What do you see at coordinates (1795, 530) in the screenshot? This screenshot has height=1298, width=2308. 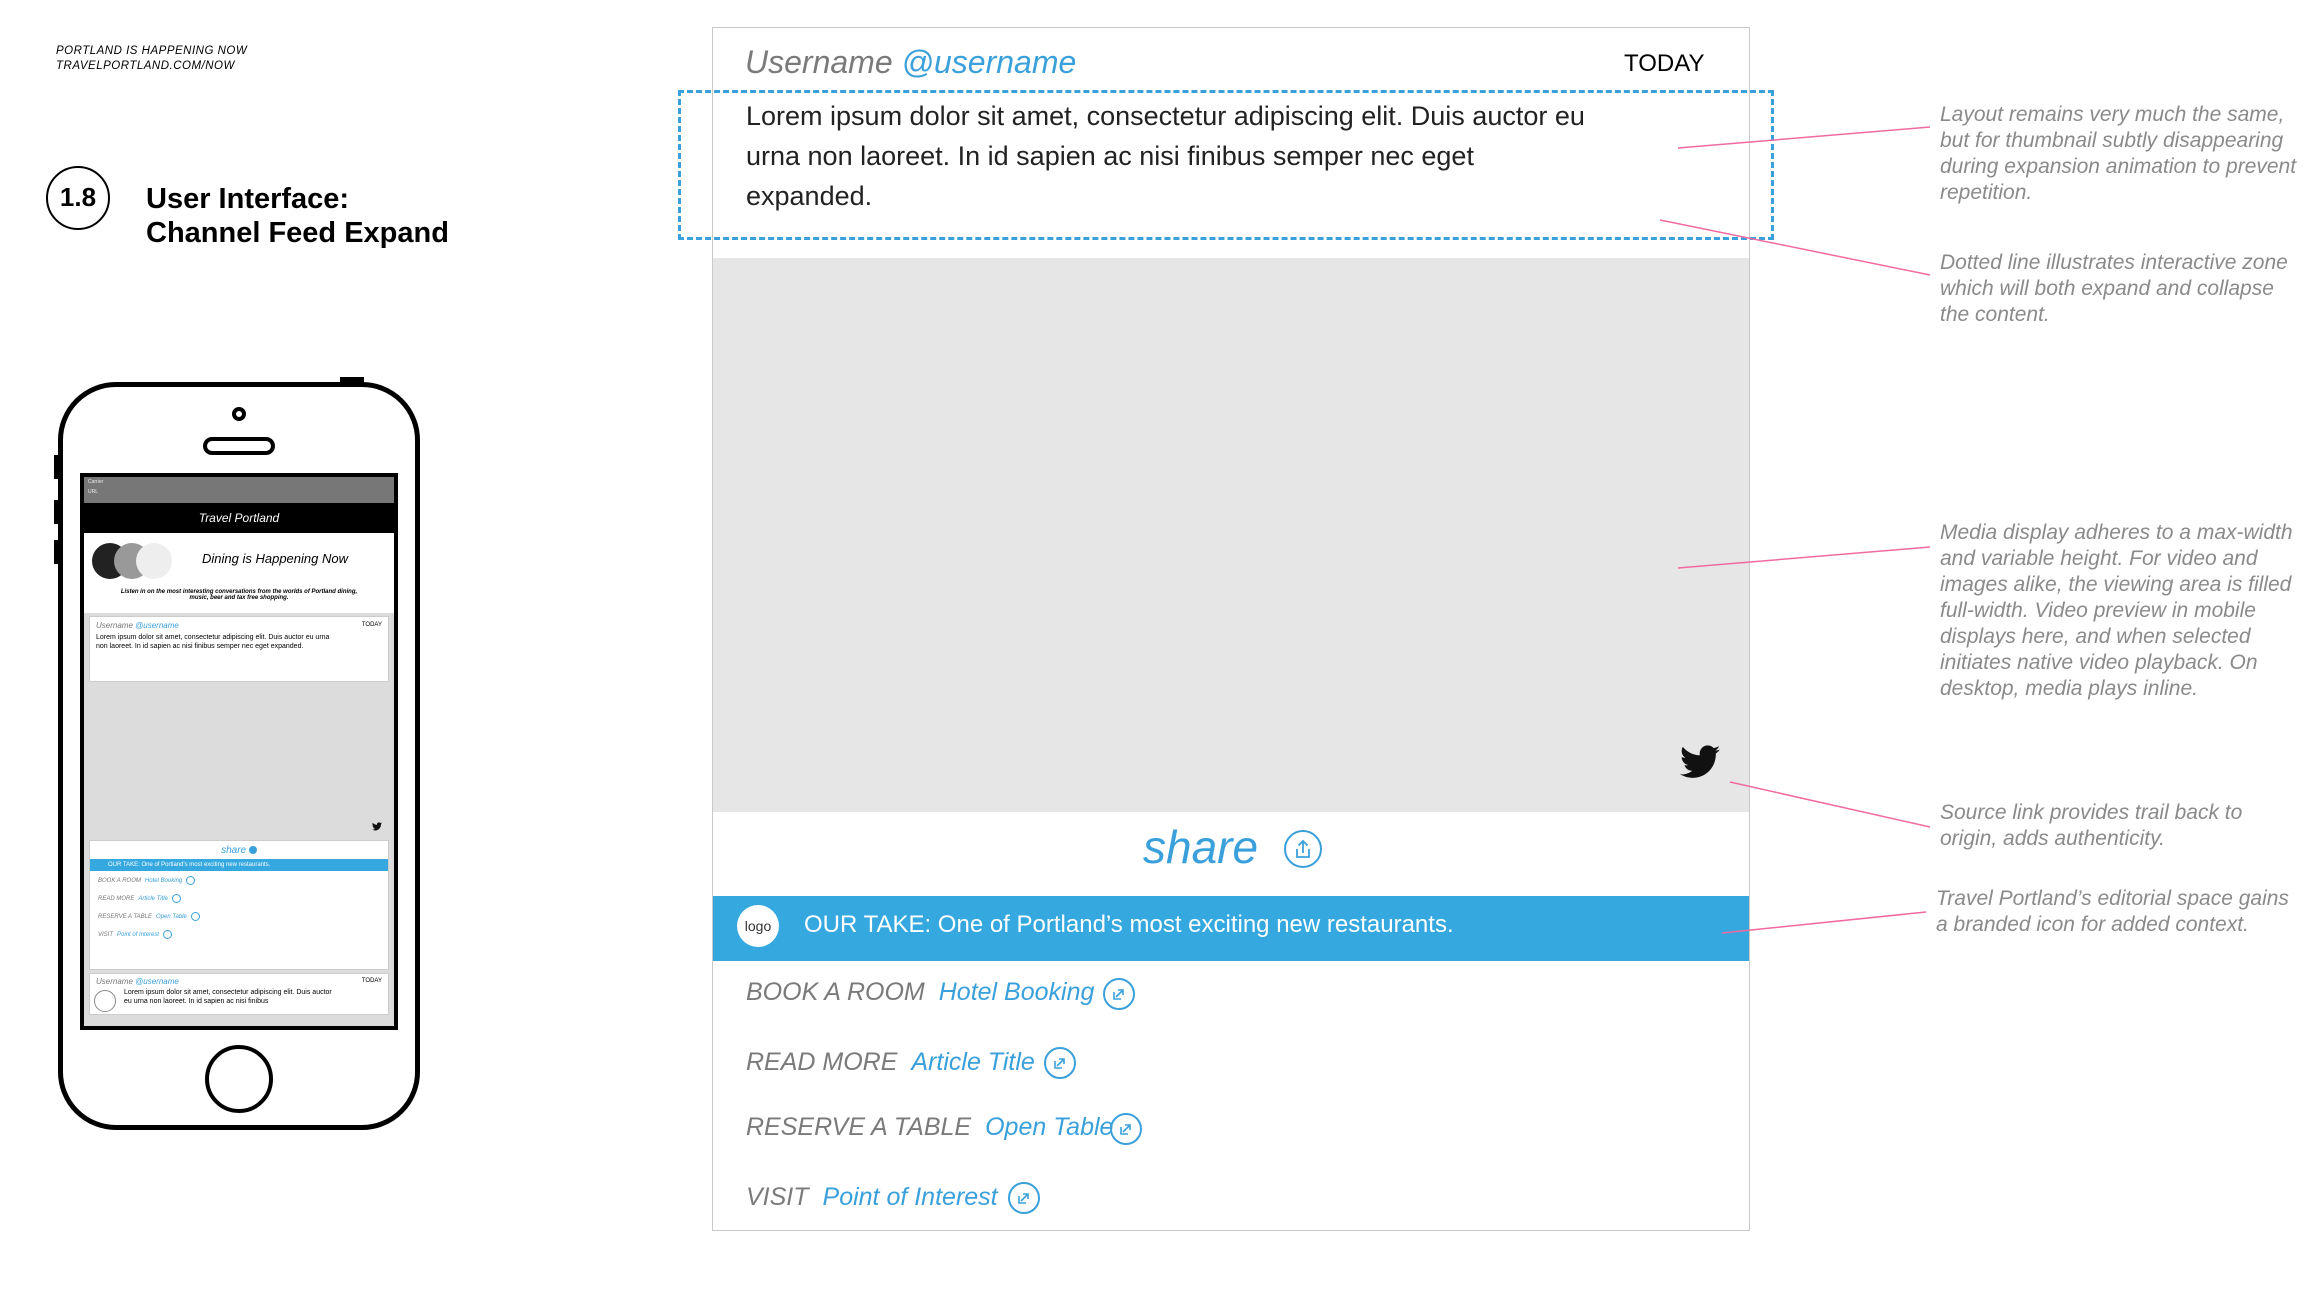 I see `annotation-lines` at bounding box center [1795, 530].